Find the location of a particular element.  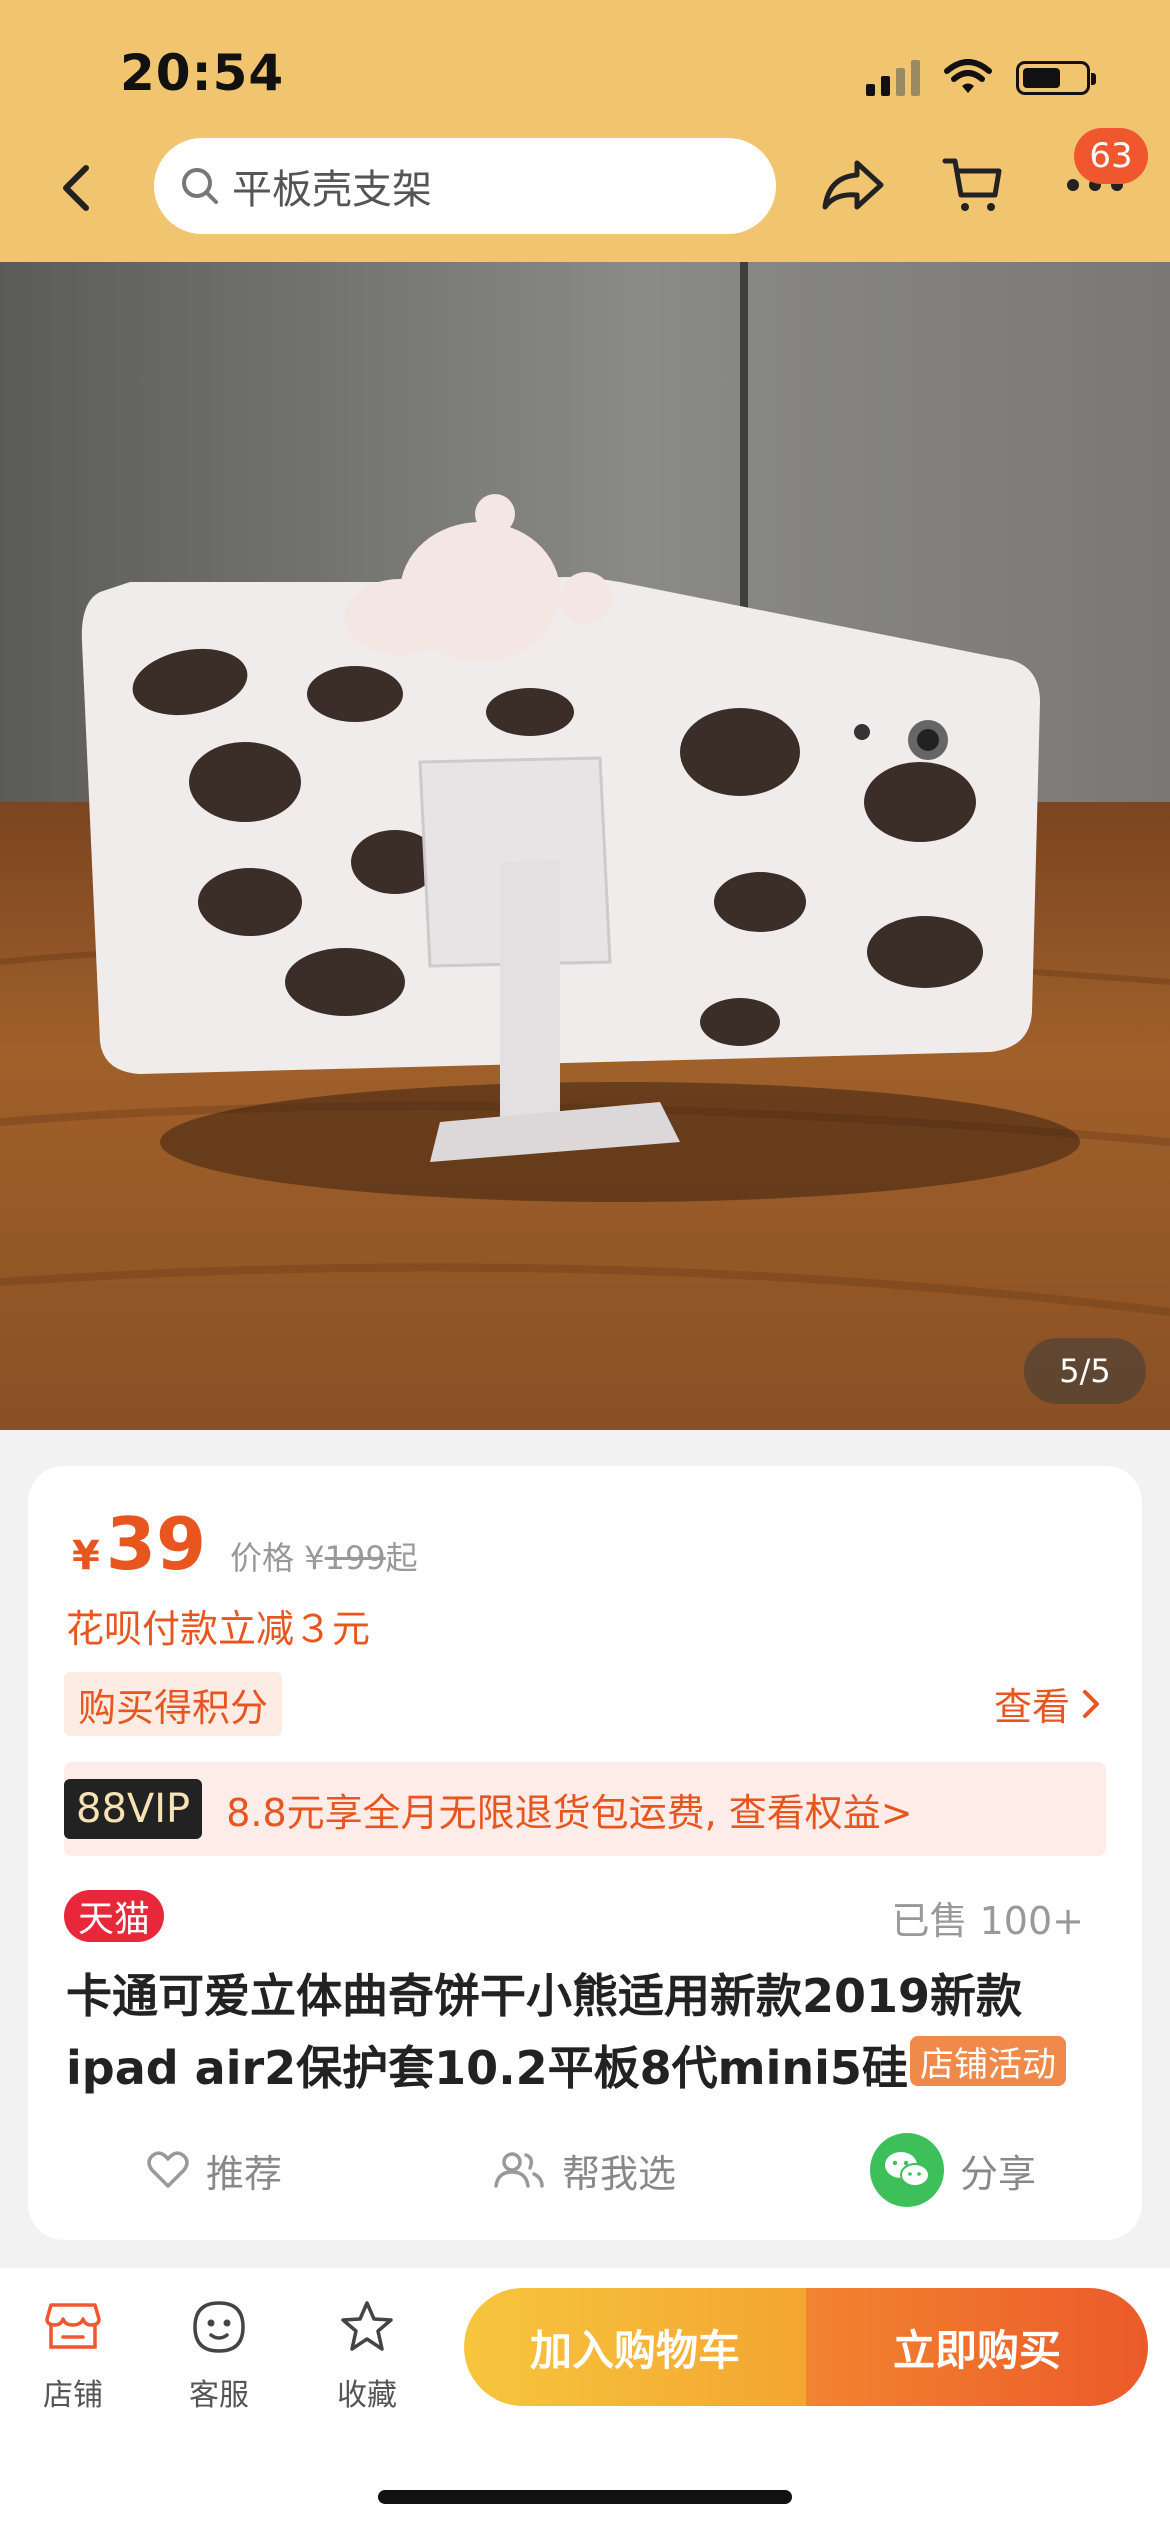

original-price: 价格 ¥199起 is located at coordinates (324, 1556).